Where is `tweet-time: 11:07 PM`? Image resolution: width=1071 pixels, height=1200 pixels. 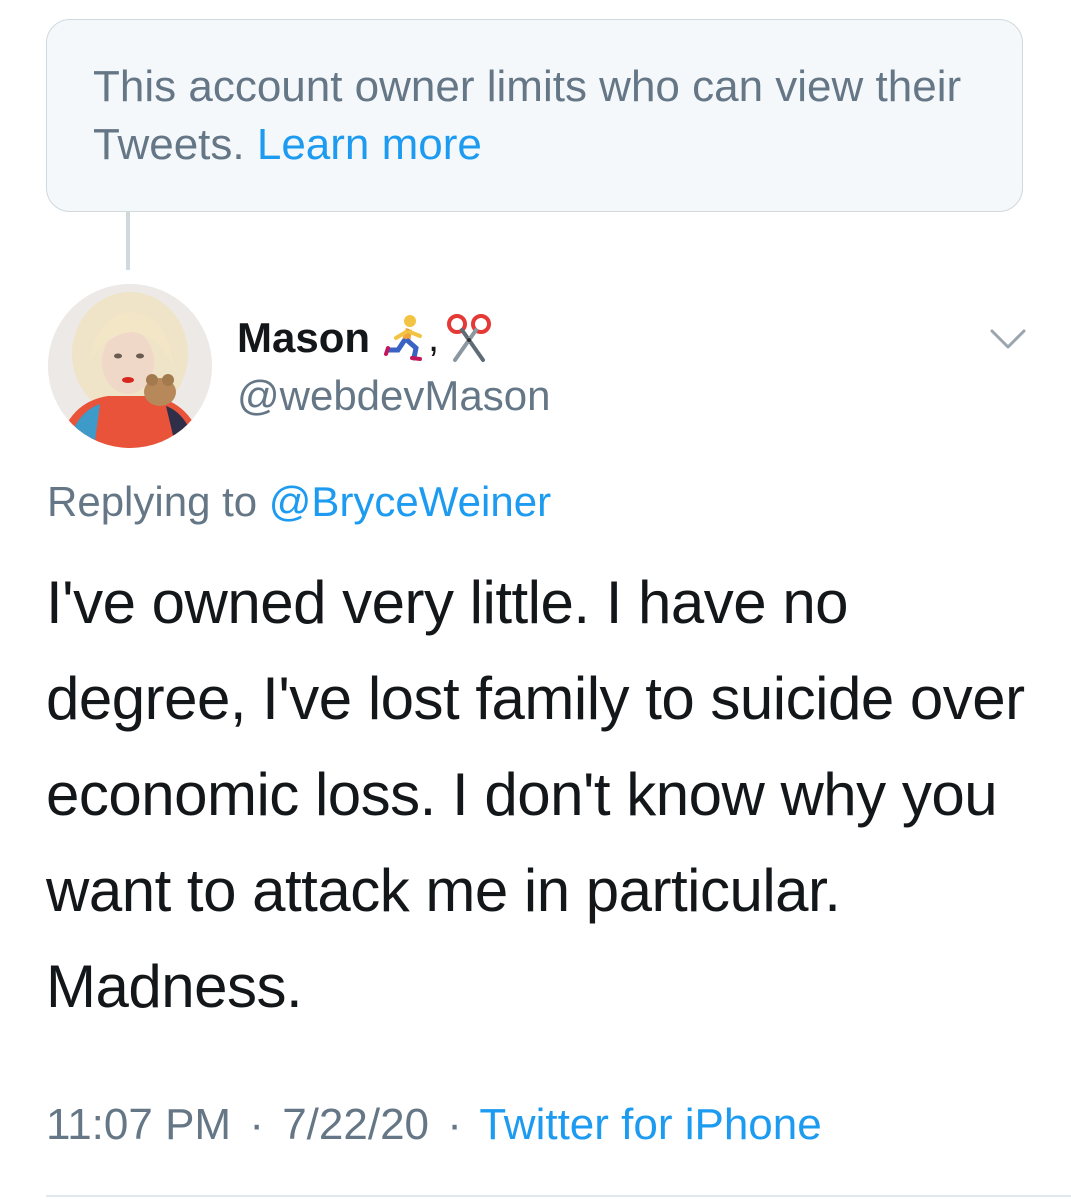 tweet-time: 11:07 PM is located at coordinates (138, 1124).